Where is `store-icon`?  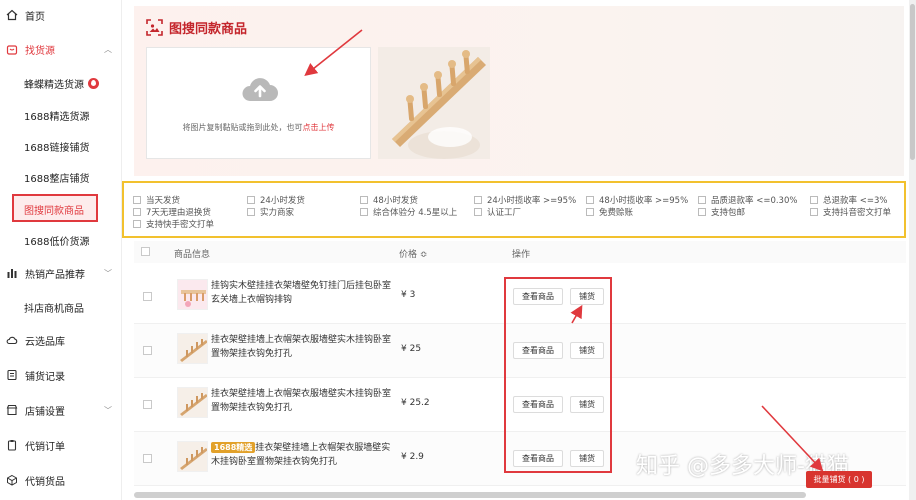 store-icon is located at coordinates (12, 410).